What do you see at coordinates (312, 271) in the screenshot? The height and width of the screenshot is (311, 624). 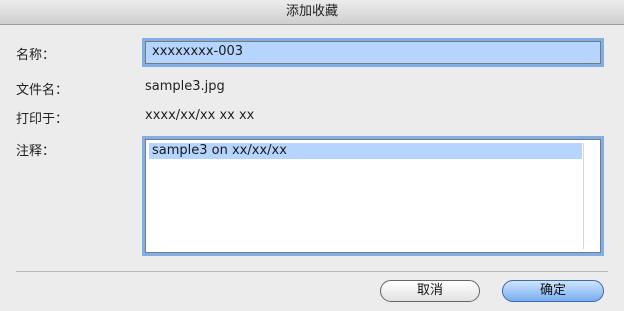 I see `divider` at bounding box center [312, 271].